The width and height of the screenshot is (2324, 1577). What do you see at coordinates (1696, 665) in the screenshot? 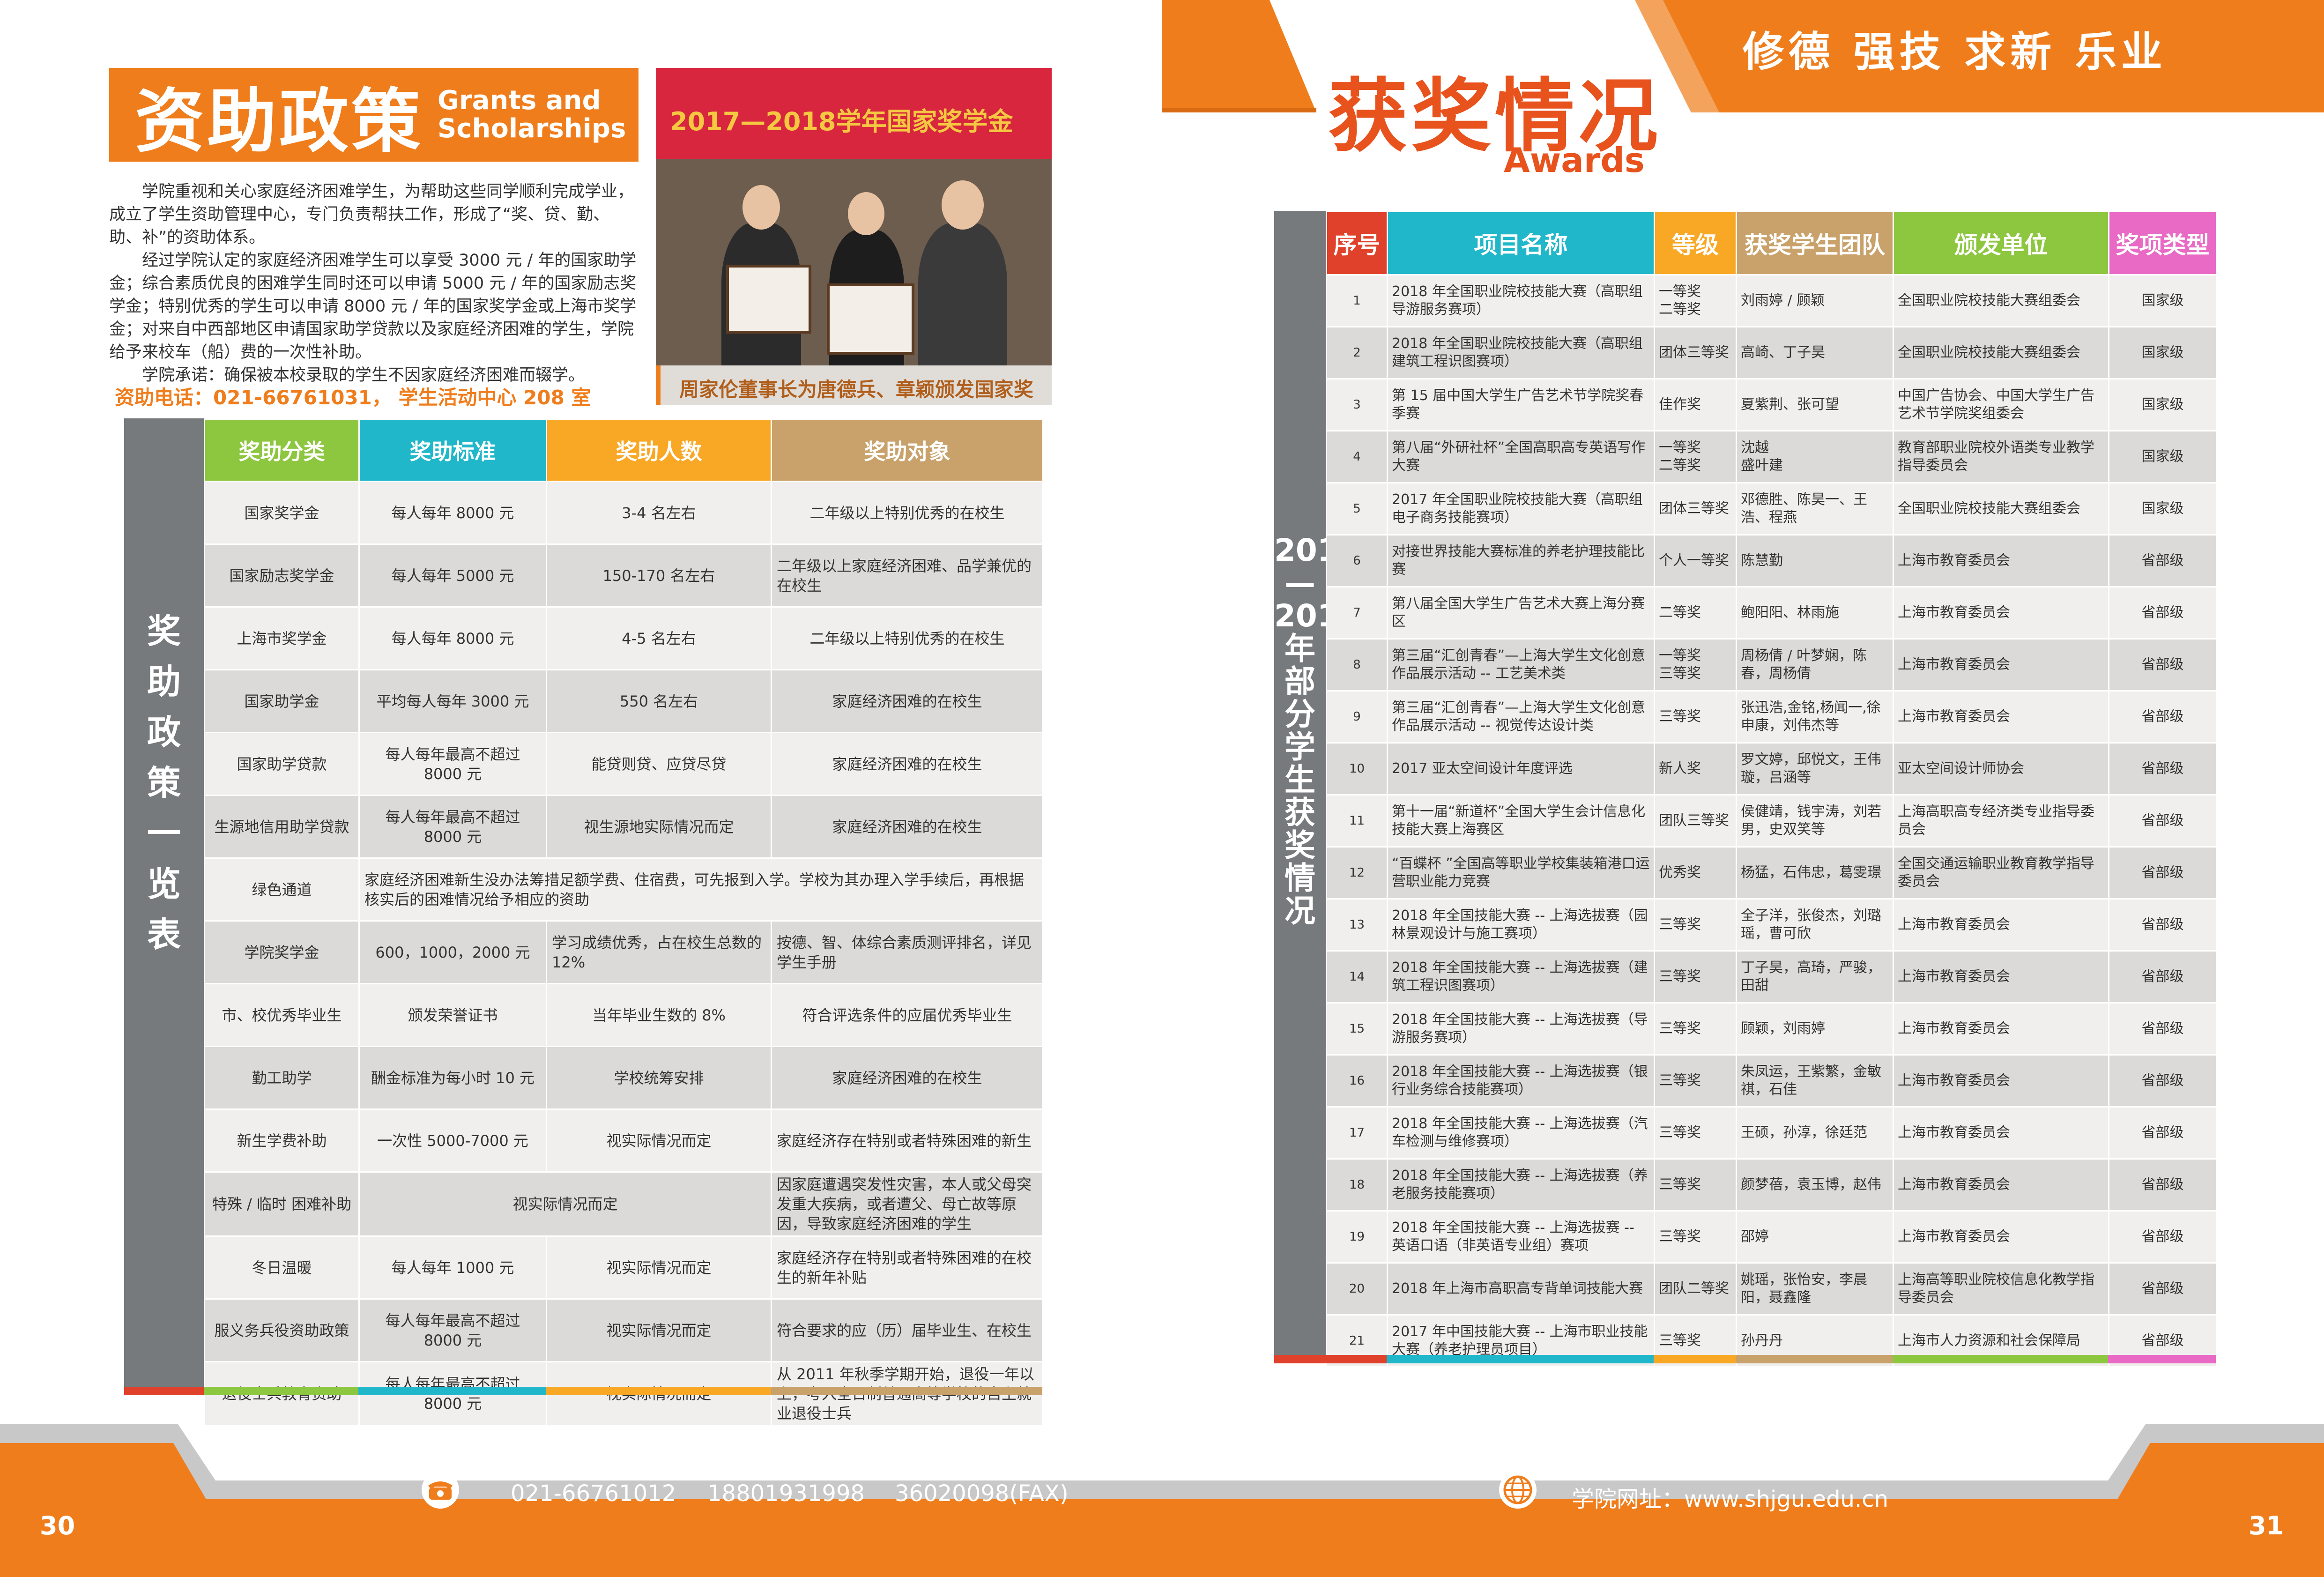
I see `award-level: 一等奖 三等奖` at bounding box center [1696, 665].